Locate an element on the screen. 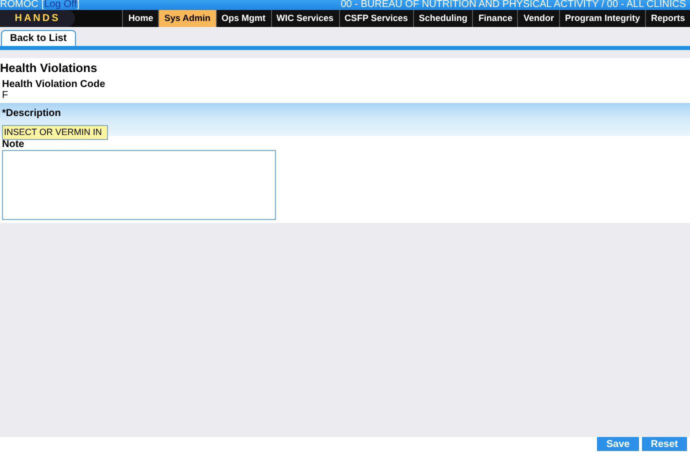  nav-tab: WIC Services is located at coordinates (304, 18).